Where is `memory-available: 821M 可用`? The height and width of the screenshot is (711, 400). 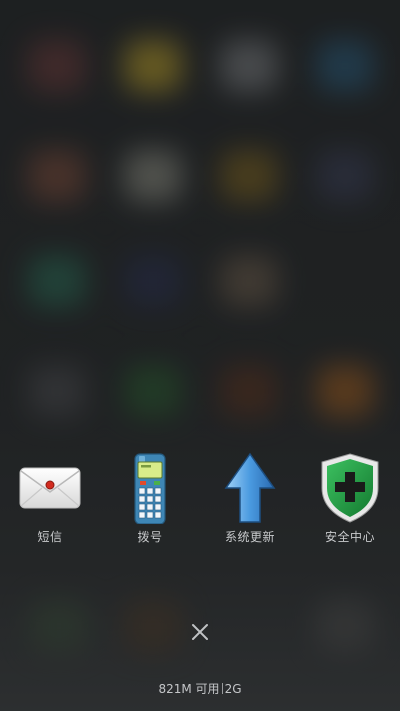
memory-available: 821M 可用 is located at coordinates (189, 689).